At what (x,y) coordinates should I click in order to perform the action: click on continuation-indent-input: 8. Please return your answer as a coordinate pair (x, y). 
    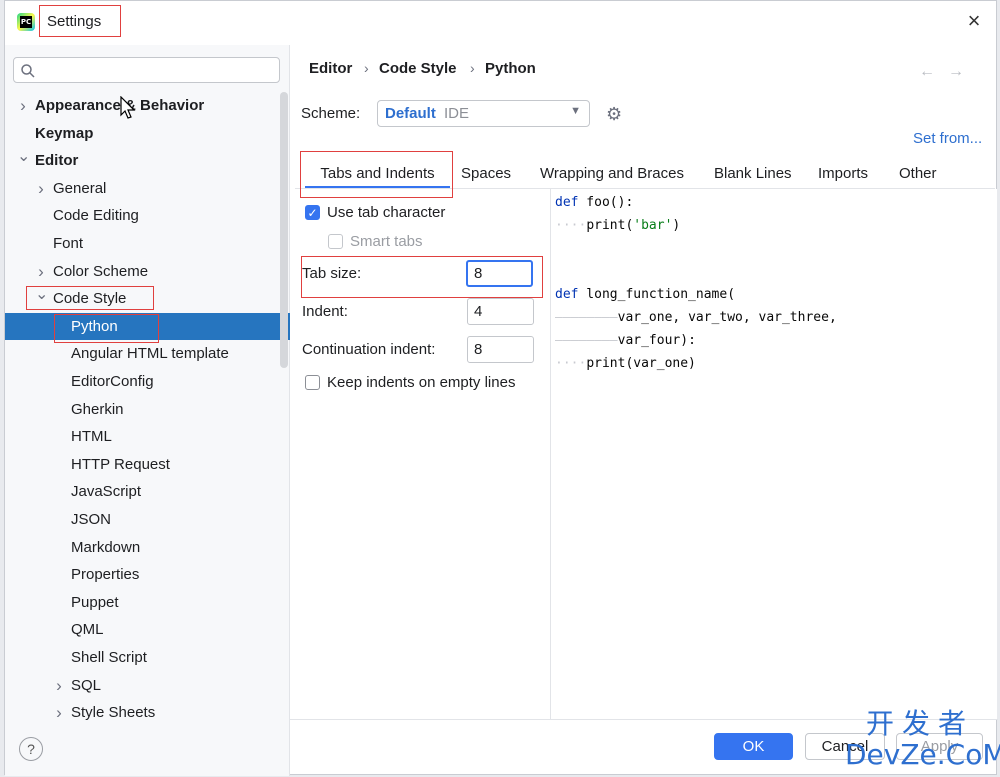
    Looking at the image, I should click on (500, 349).